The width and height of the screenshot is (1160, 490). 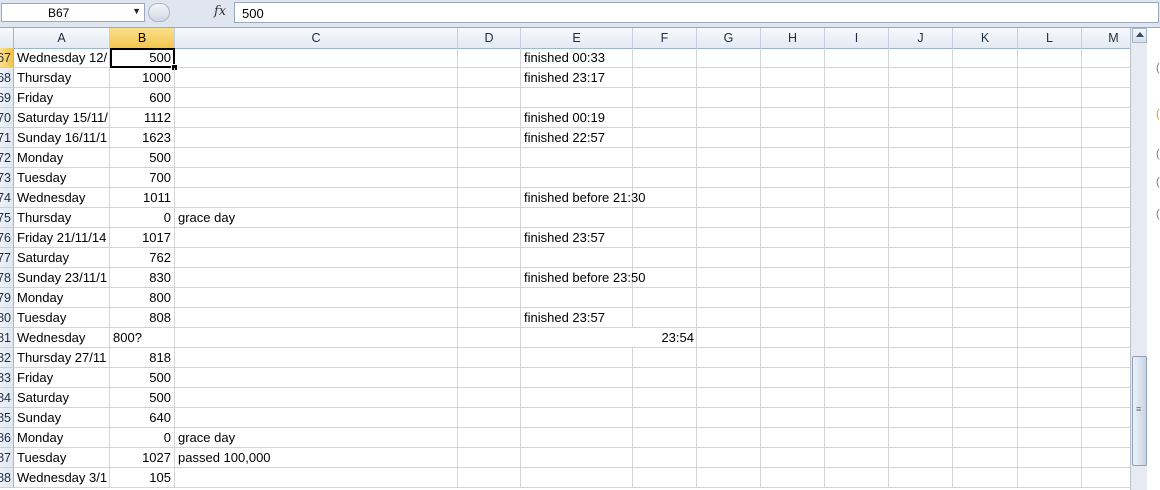 What do you see at coordinates (62, 278) in the screenshot?
I see `cell-a: Sunday 23/11/1` at bounding box center [62, 278].